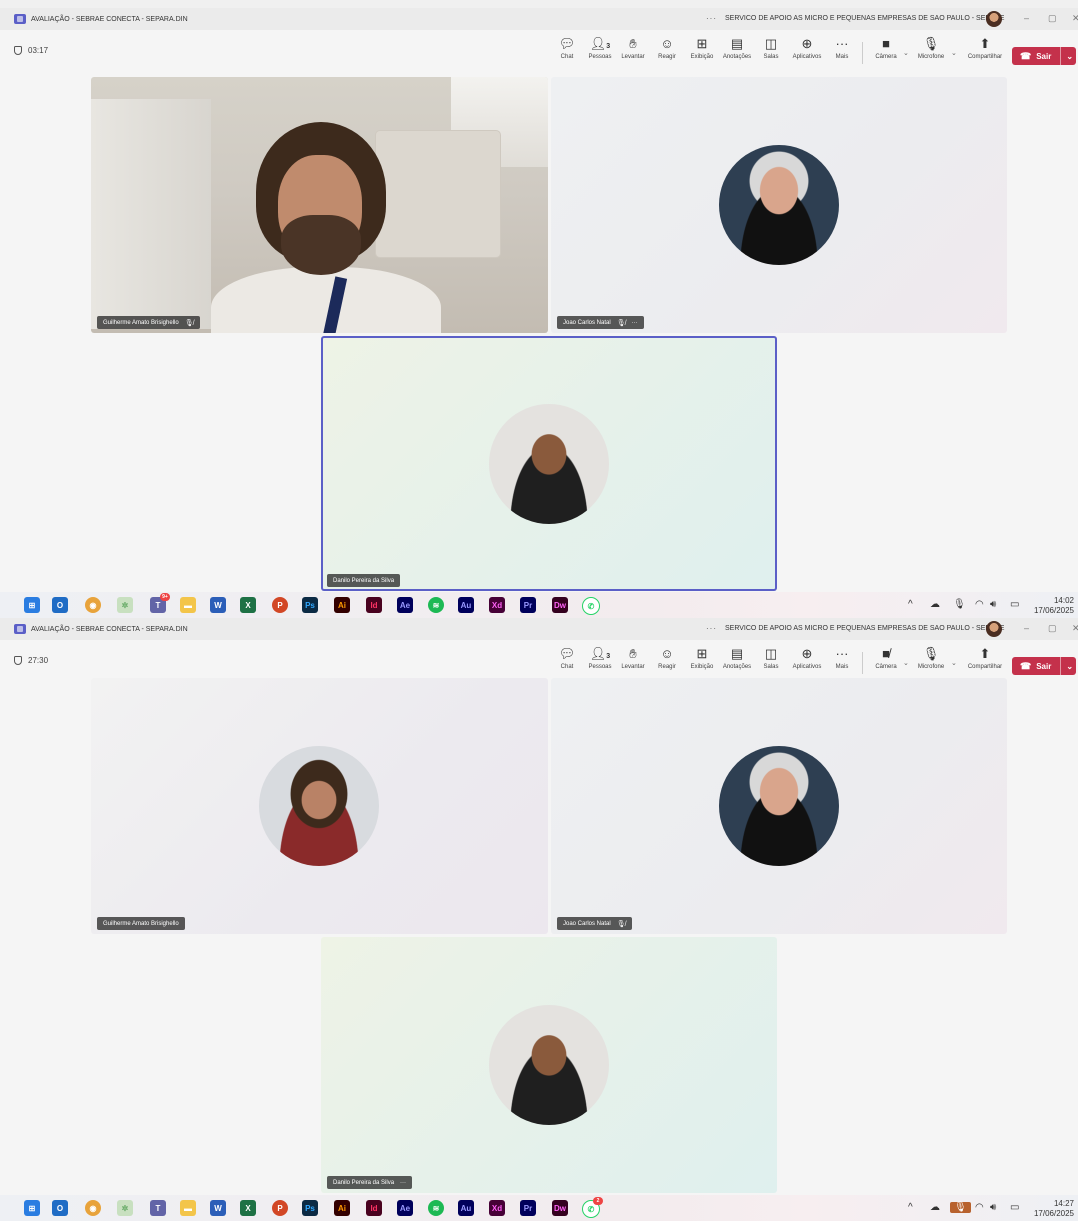 This screenshot has width=1078, height=1221. I want to click on participant-tile-guilherme: Guilherme Amato Brisighello, so click(319, 806).